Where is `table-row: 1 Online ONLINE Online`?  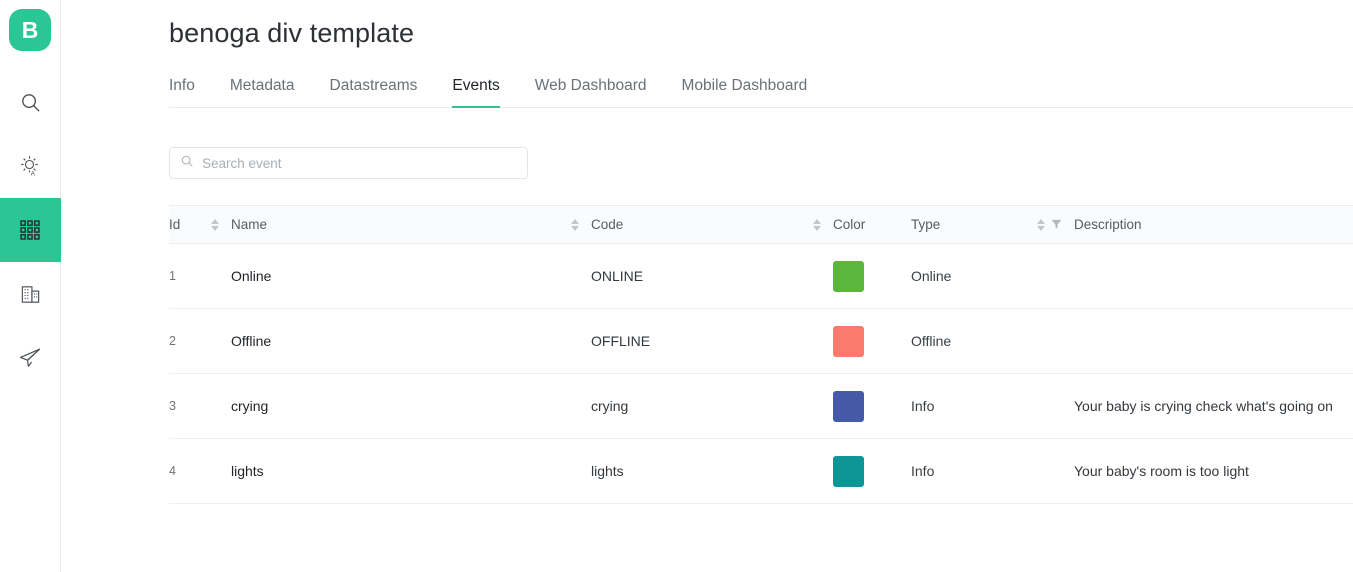
table-row: 1 Online ONLINE Online is located at coordinates (761, 276).